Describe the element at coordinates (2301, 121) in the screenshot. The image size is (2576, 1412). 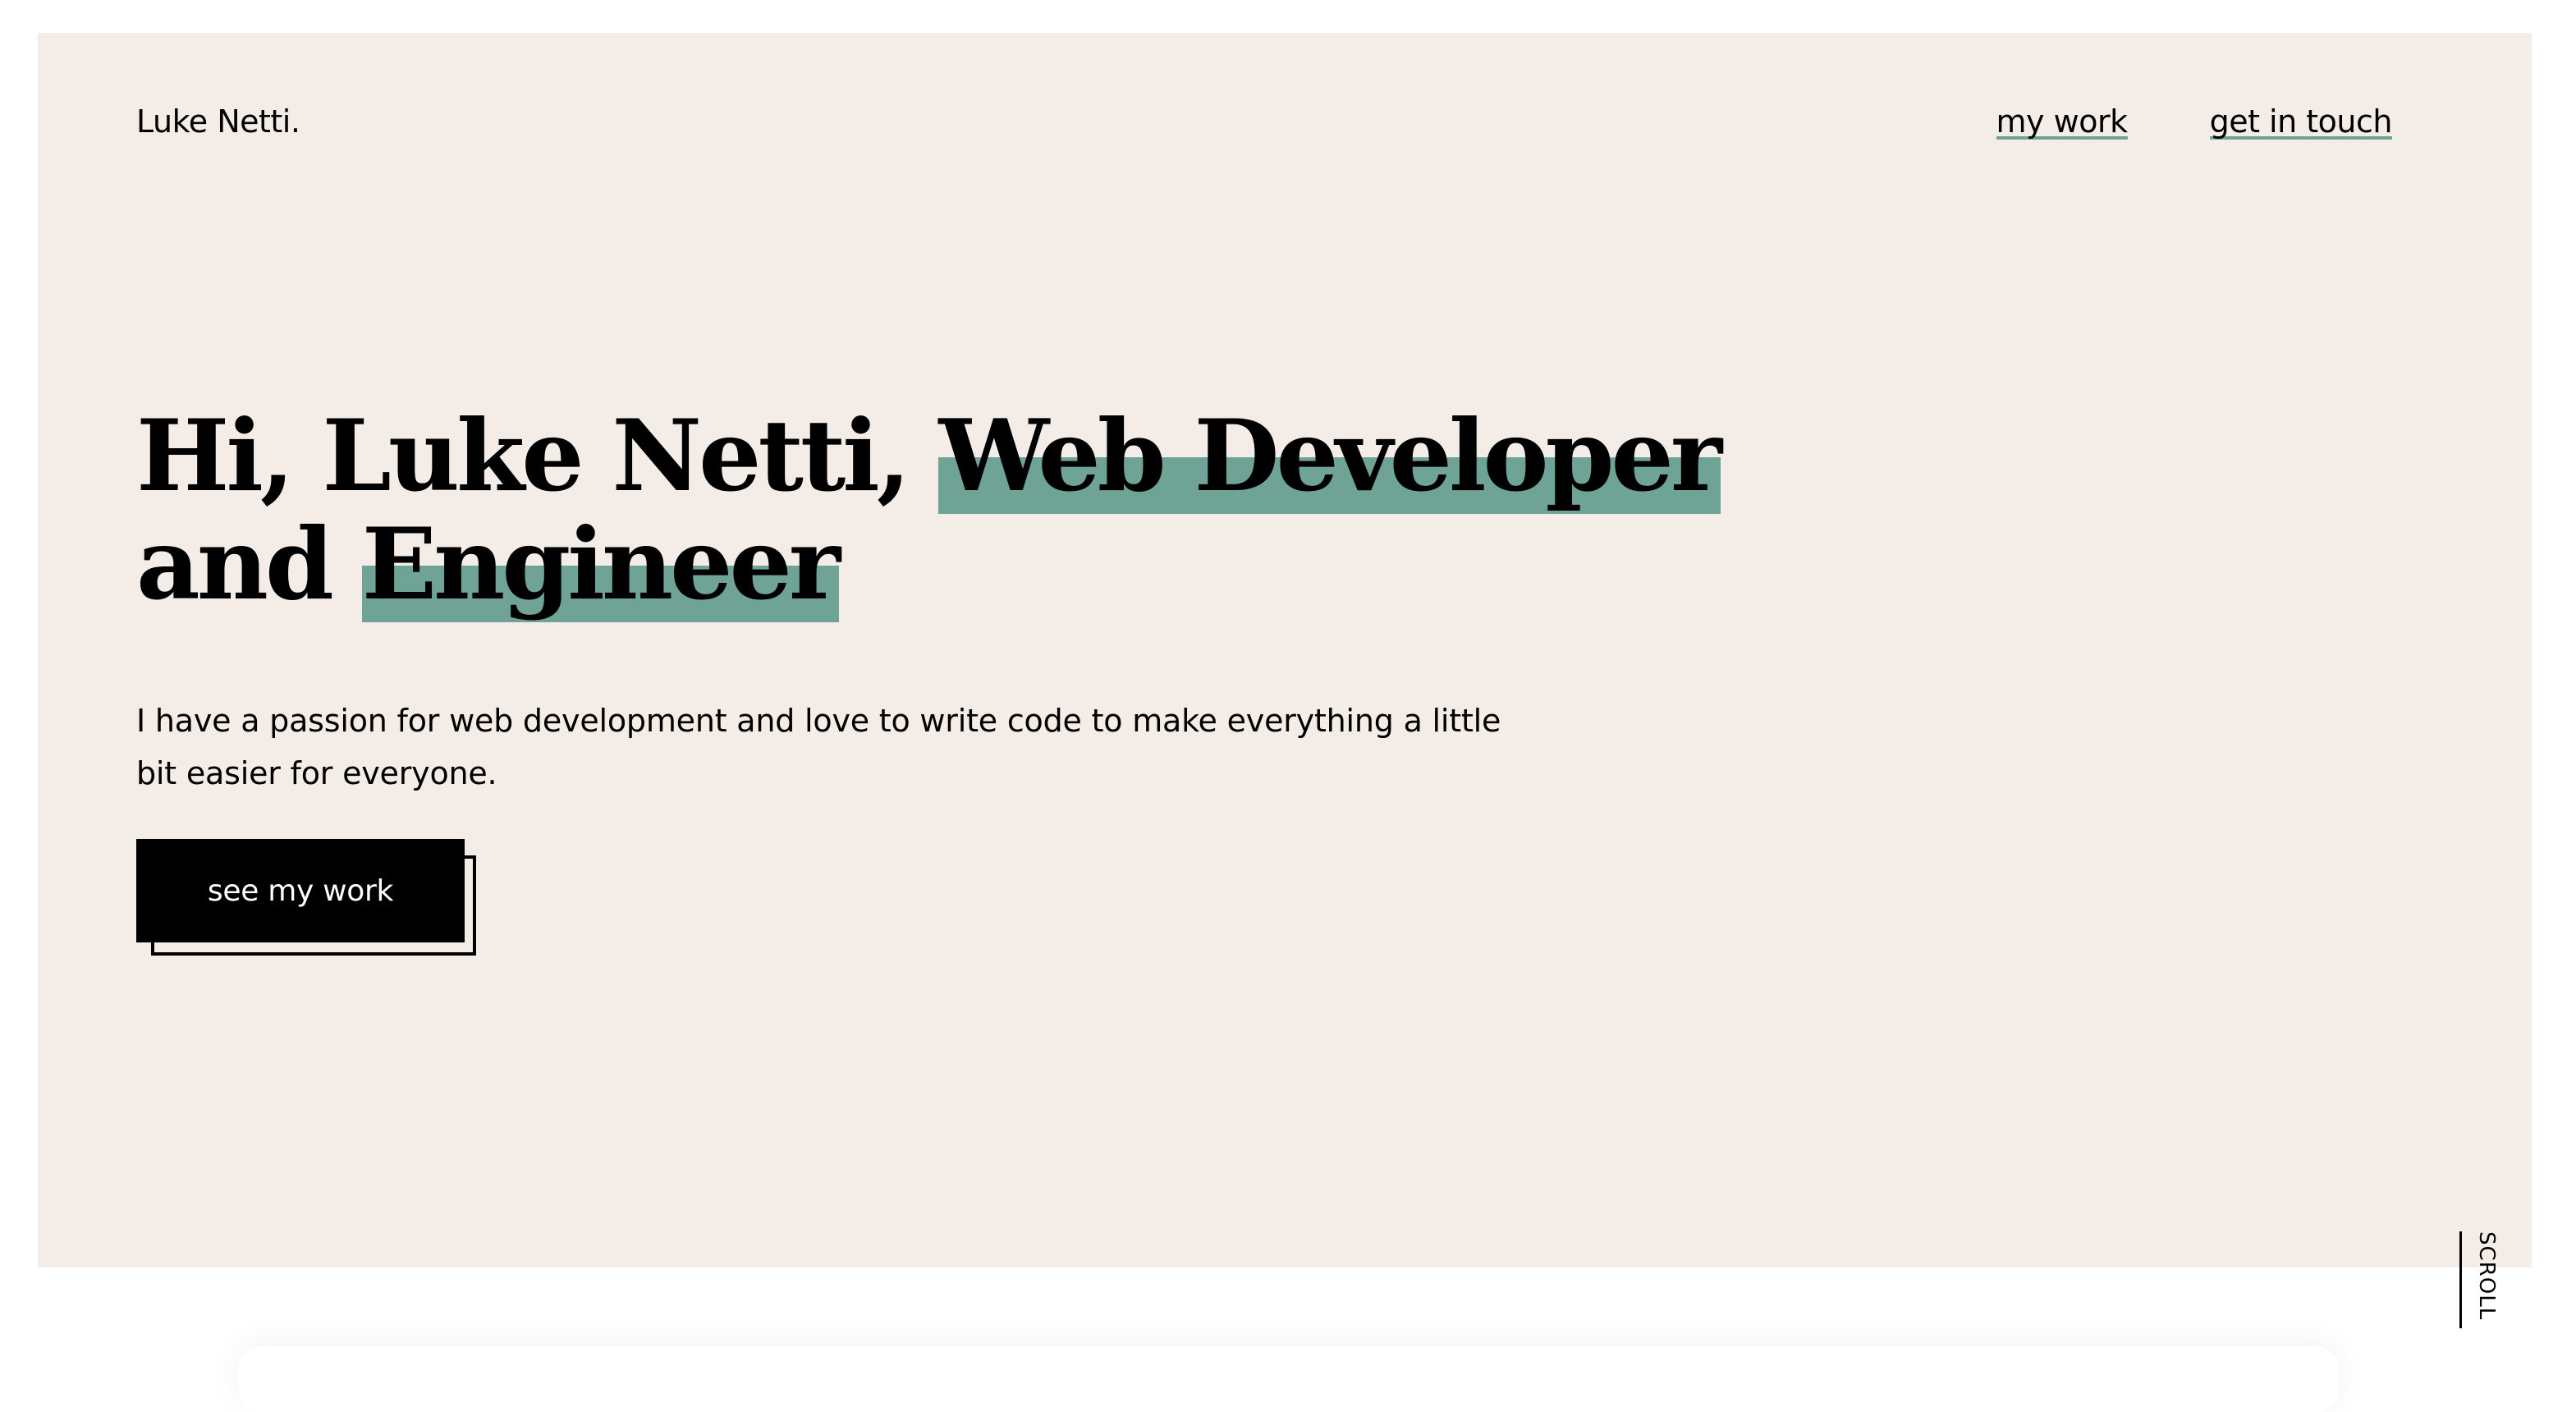
I see `nav-link-get-in-touch: get in touch` at that location.